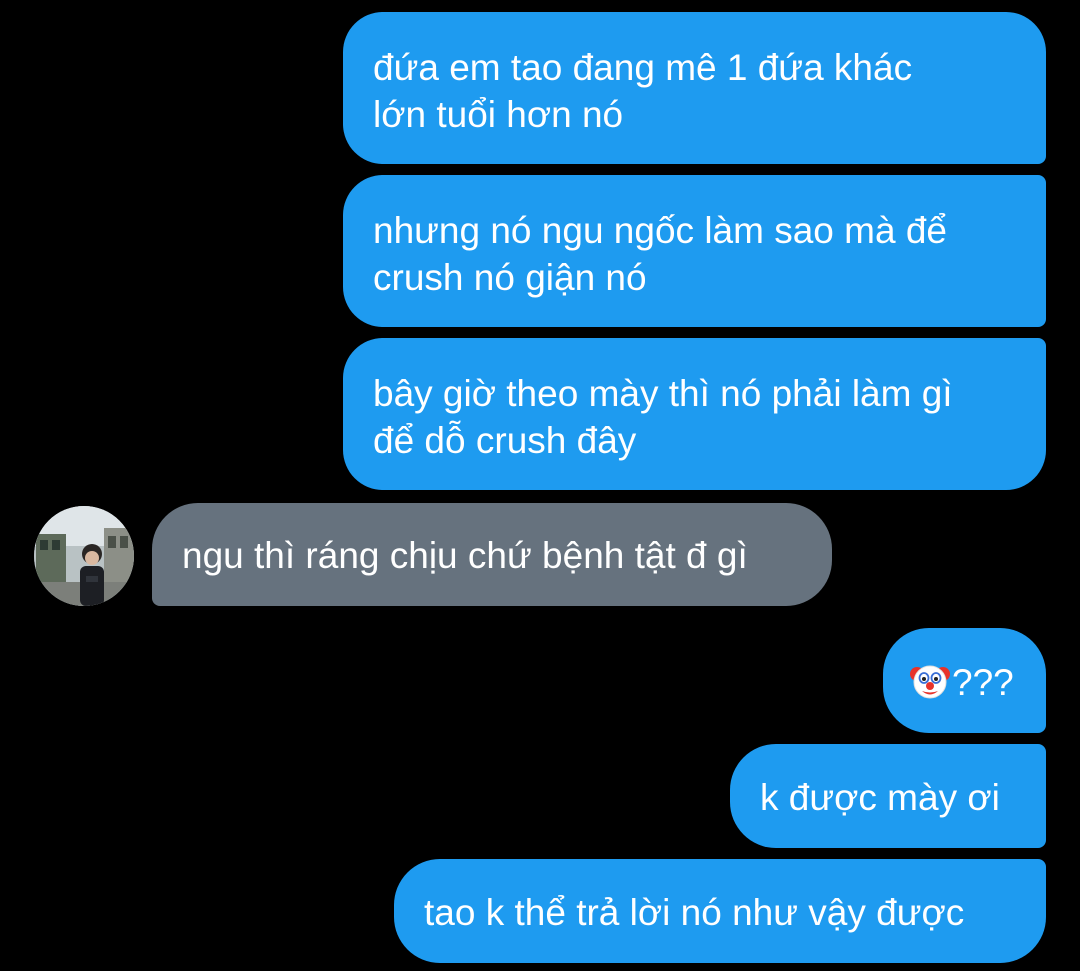  Describe the element at coordinates (465, 555) in the screenshot. I see `message-text: ngu thì ráng chịu chứ bệnh tật đ gì` at that location.